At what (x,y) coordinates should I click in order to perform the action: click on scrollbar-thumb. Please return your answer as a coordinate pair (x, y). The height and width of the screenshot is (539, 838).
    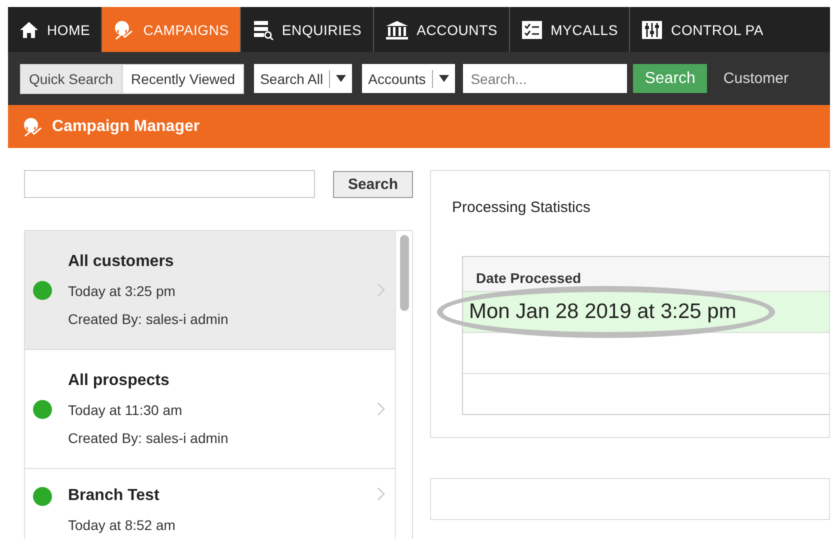
    Looking at the image, I should click on (404, 273).